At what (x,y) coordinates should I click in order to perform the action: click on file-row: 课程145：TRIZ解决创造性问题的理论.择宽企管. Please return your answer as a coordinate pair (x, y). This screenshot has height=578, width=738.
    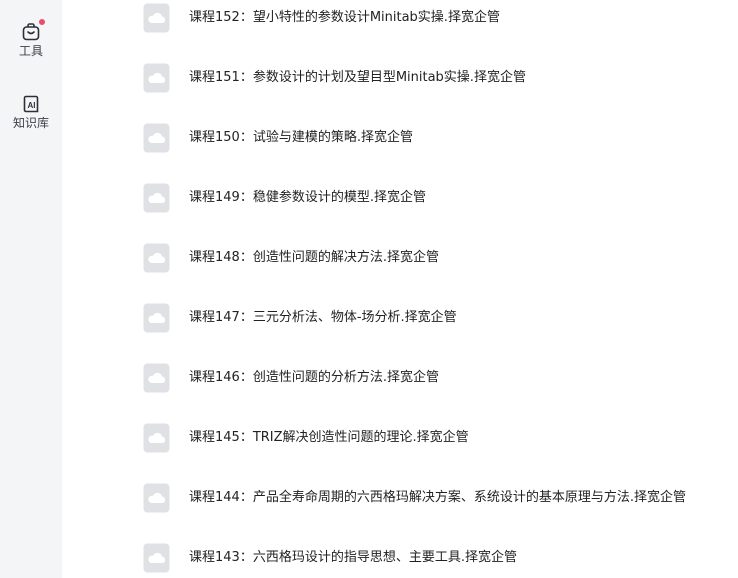
    Looking at the image, I should click on (400, 438).